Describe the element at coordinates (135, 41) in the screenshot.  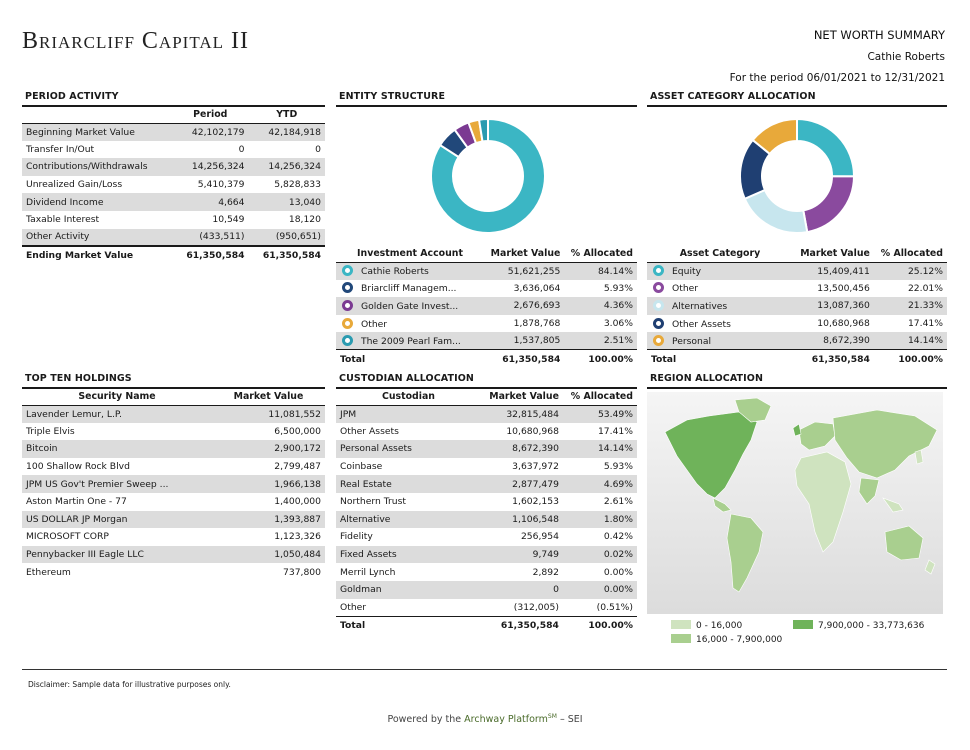
I see `brand-logo: Briarcliff Capital II` at that location.